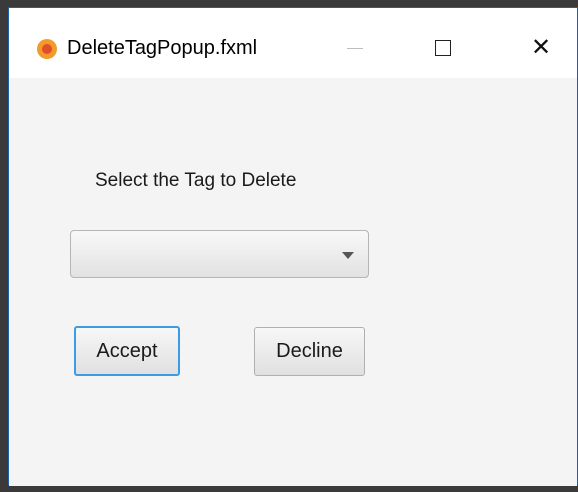 This screenshot has height=492, width=578. What do you see at coordinates (309, 351) in the screenshot?
I see `decline-button: Decline` at bounding box center [309, 351].